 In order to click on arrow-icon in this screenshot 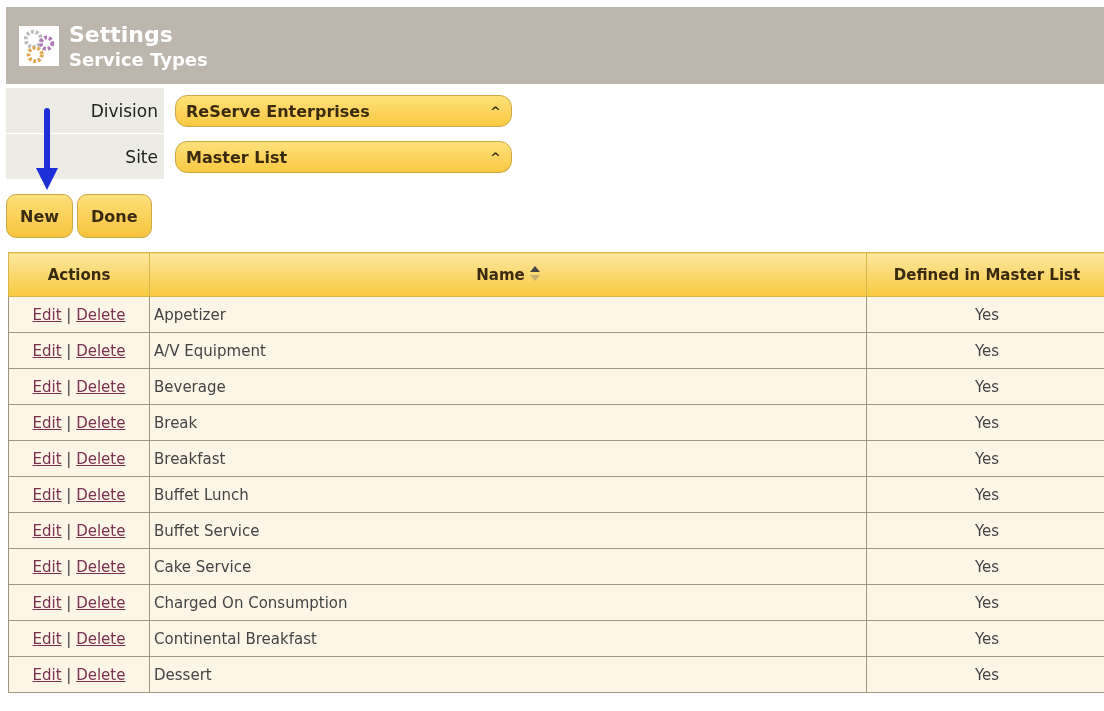, I will do `click(47, 149)`.